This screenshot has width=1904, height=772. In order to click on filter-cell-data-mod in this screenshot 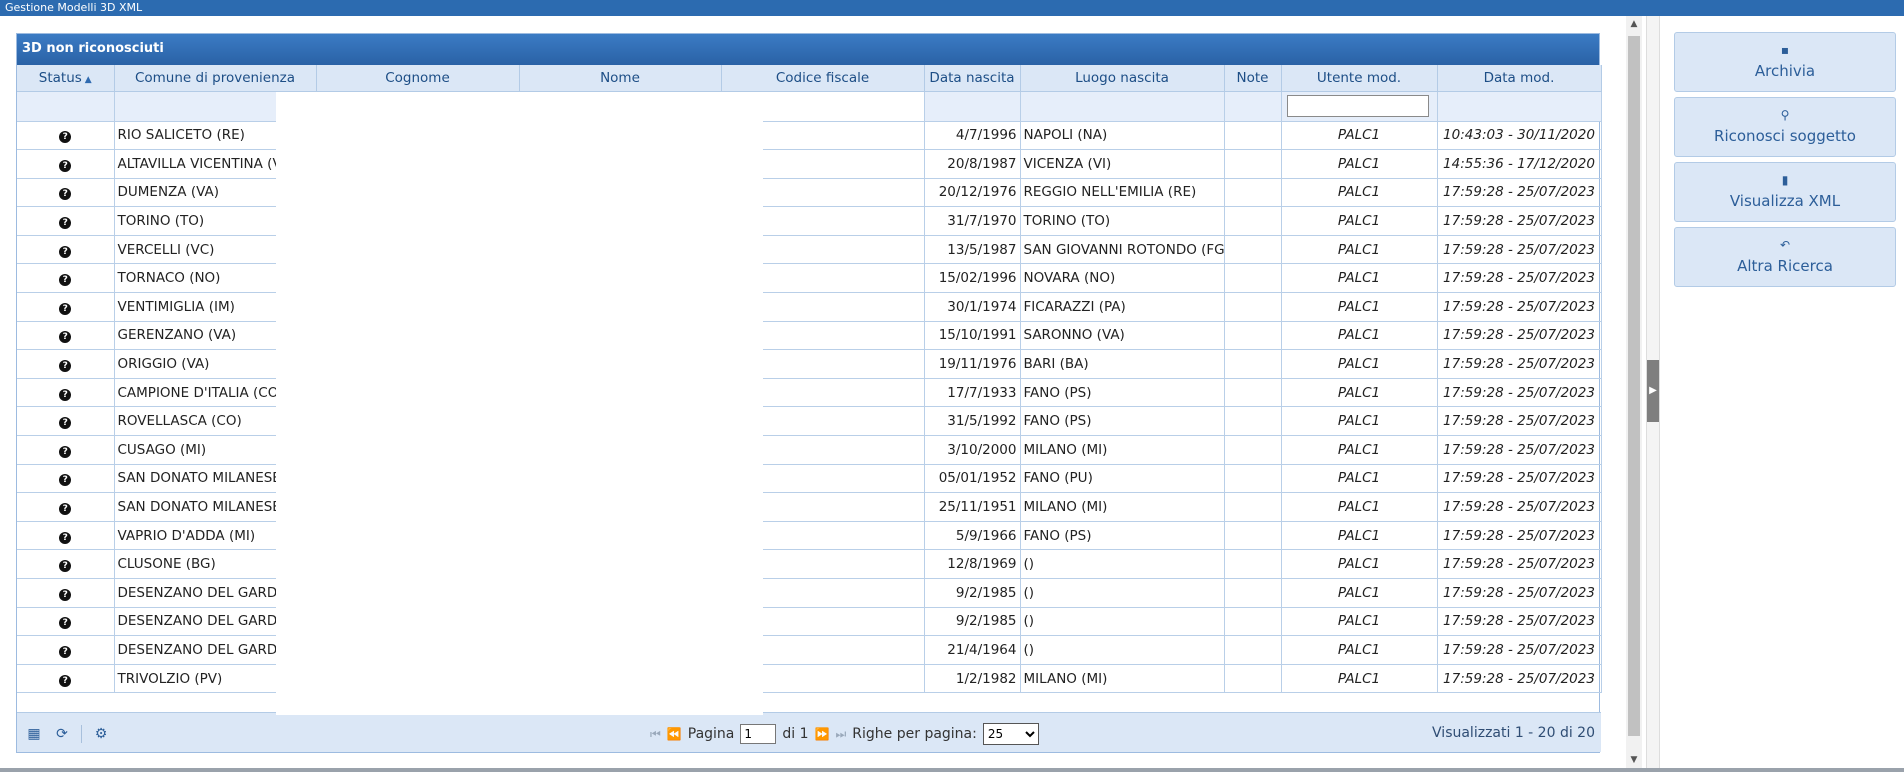, I will do `click(1519, 106)`.